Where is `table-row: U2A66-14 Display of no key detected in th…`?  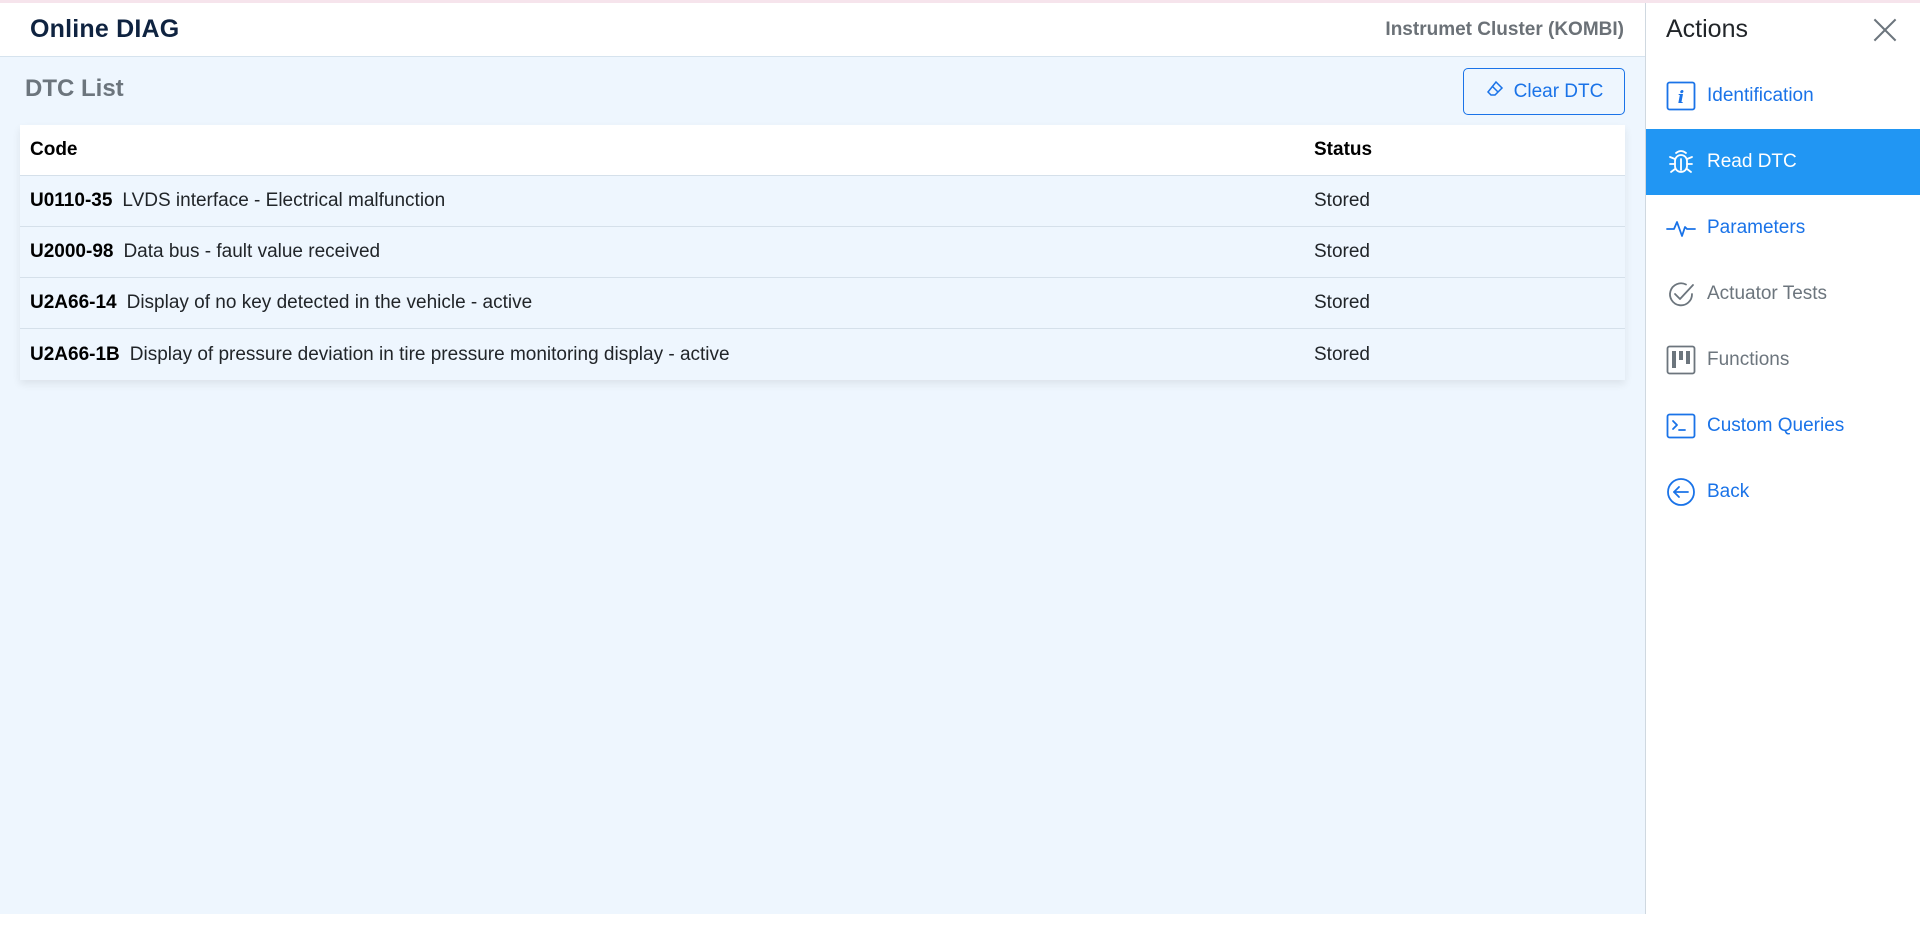 table-row: U2A66-14 Display of no key detected in th… is located at coordinates (822, 303).